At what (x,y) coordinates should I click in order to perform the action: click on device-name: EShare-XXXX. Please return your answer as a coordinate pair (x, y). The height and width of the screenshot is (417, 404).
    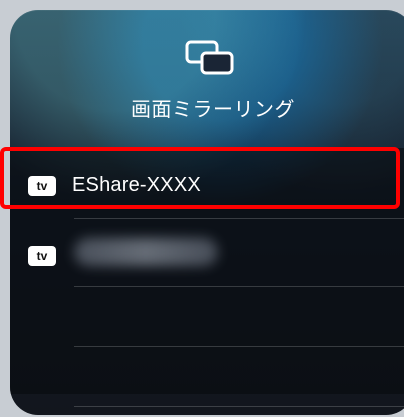
    Looking at the image, I should click on (136, 185).